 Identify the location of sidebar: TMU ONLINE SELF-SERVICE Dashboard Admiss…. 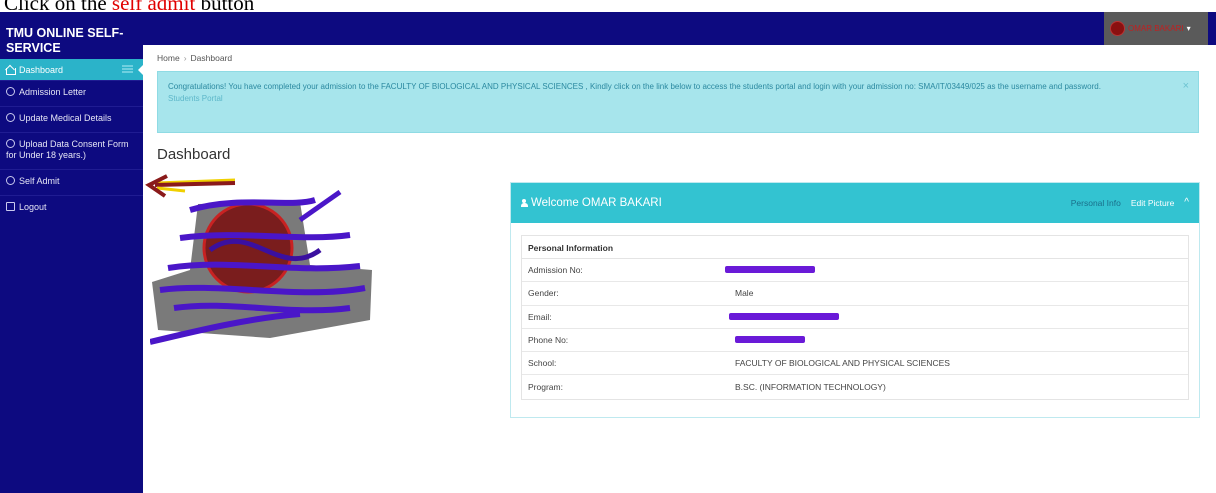
(72, 252).